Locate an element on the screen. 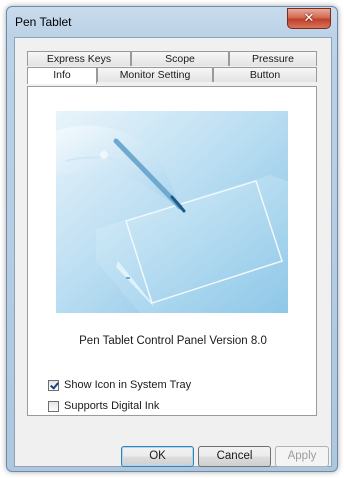 This screenshot has height=478, width=344. tab-row-front: Info Monitor Setting Button is located at coordinates (172, 75).